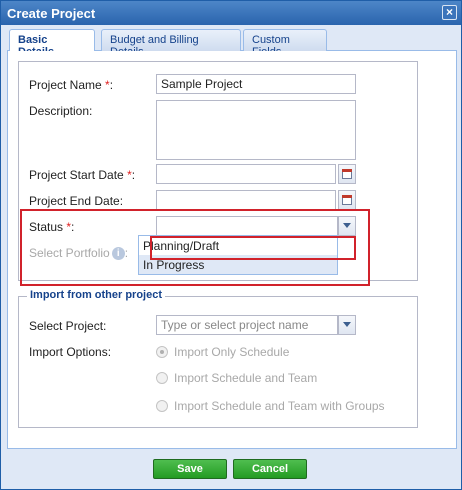  I want to click on save-button: Save, so click(190, 469).